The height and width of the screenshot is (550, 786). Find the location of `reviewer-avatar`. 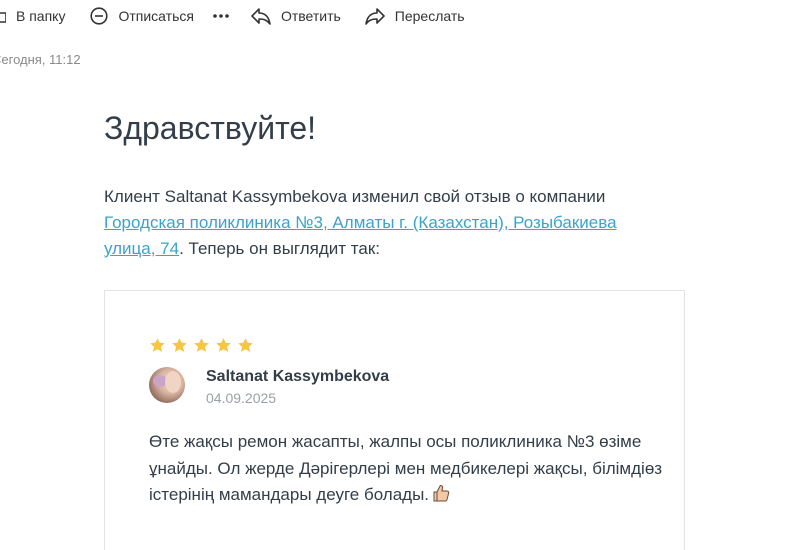

reviewer-avatar is located at coordinates (167, 385).